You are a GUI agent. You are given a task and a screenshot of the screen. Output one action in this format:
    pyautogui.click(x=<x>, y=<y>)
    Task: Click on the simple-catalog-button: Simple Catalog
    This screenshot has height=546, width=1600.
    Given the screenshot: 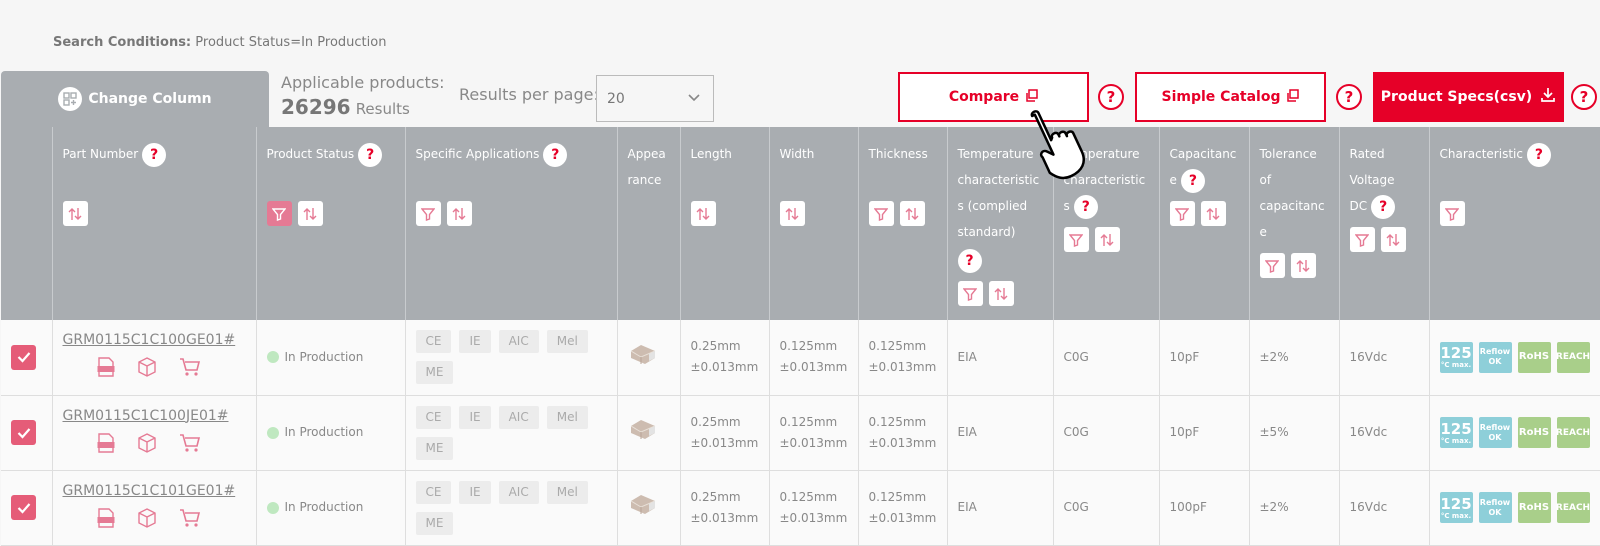 What is the action you would take?
    pyautogui.click(x=1230, y=97)
    